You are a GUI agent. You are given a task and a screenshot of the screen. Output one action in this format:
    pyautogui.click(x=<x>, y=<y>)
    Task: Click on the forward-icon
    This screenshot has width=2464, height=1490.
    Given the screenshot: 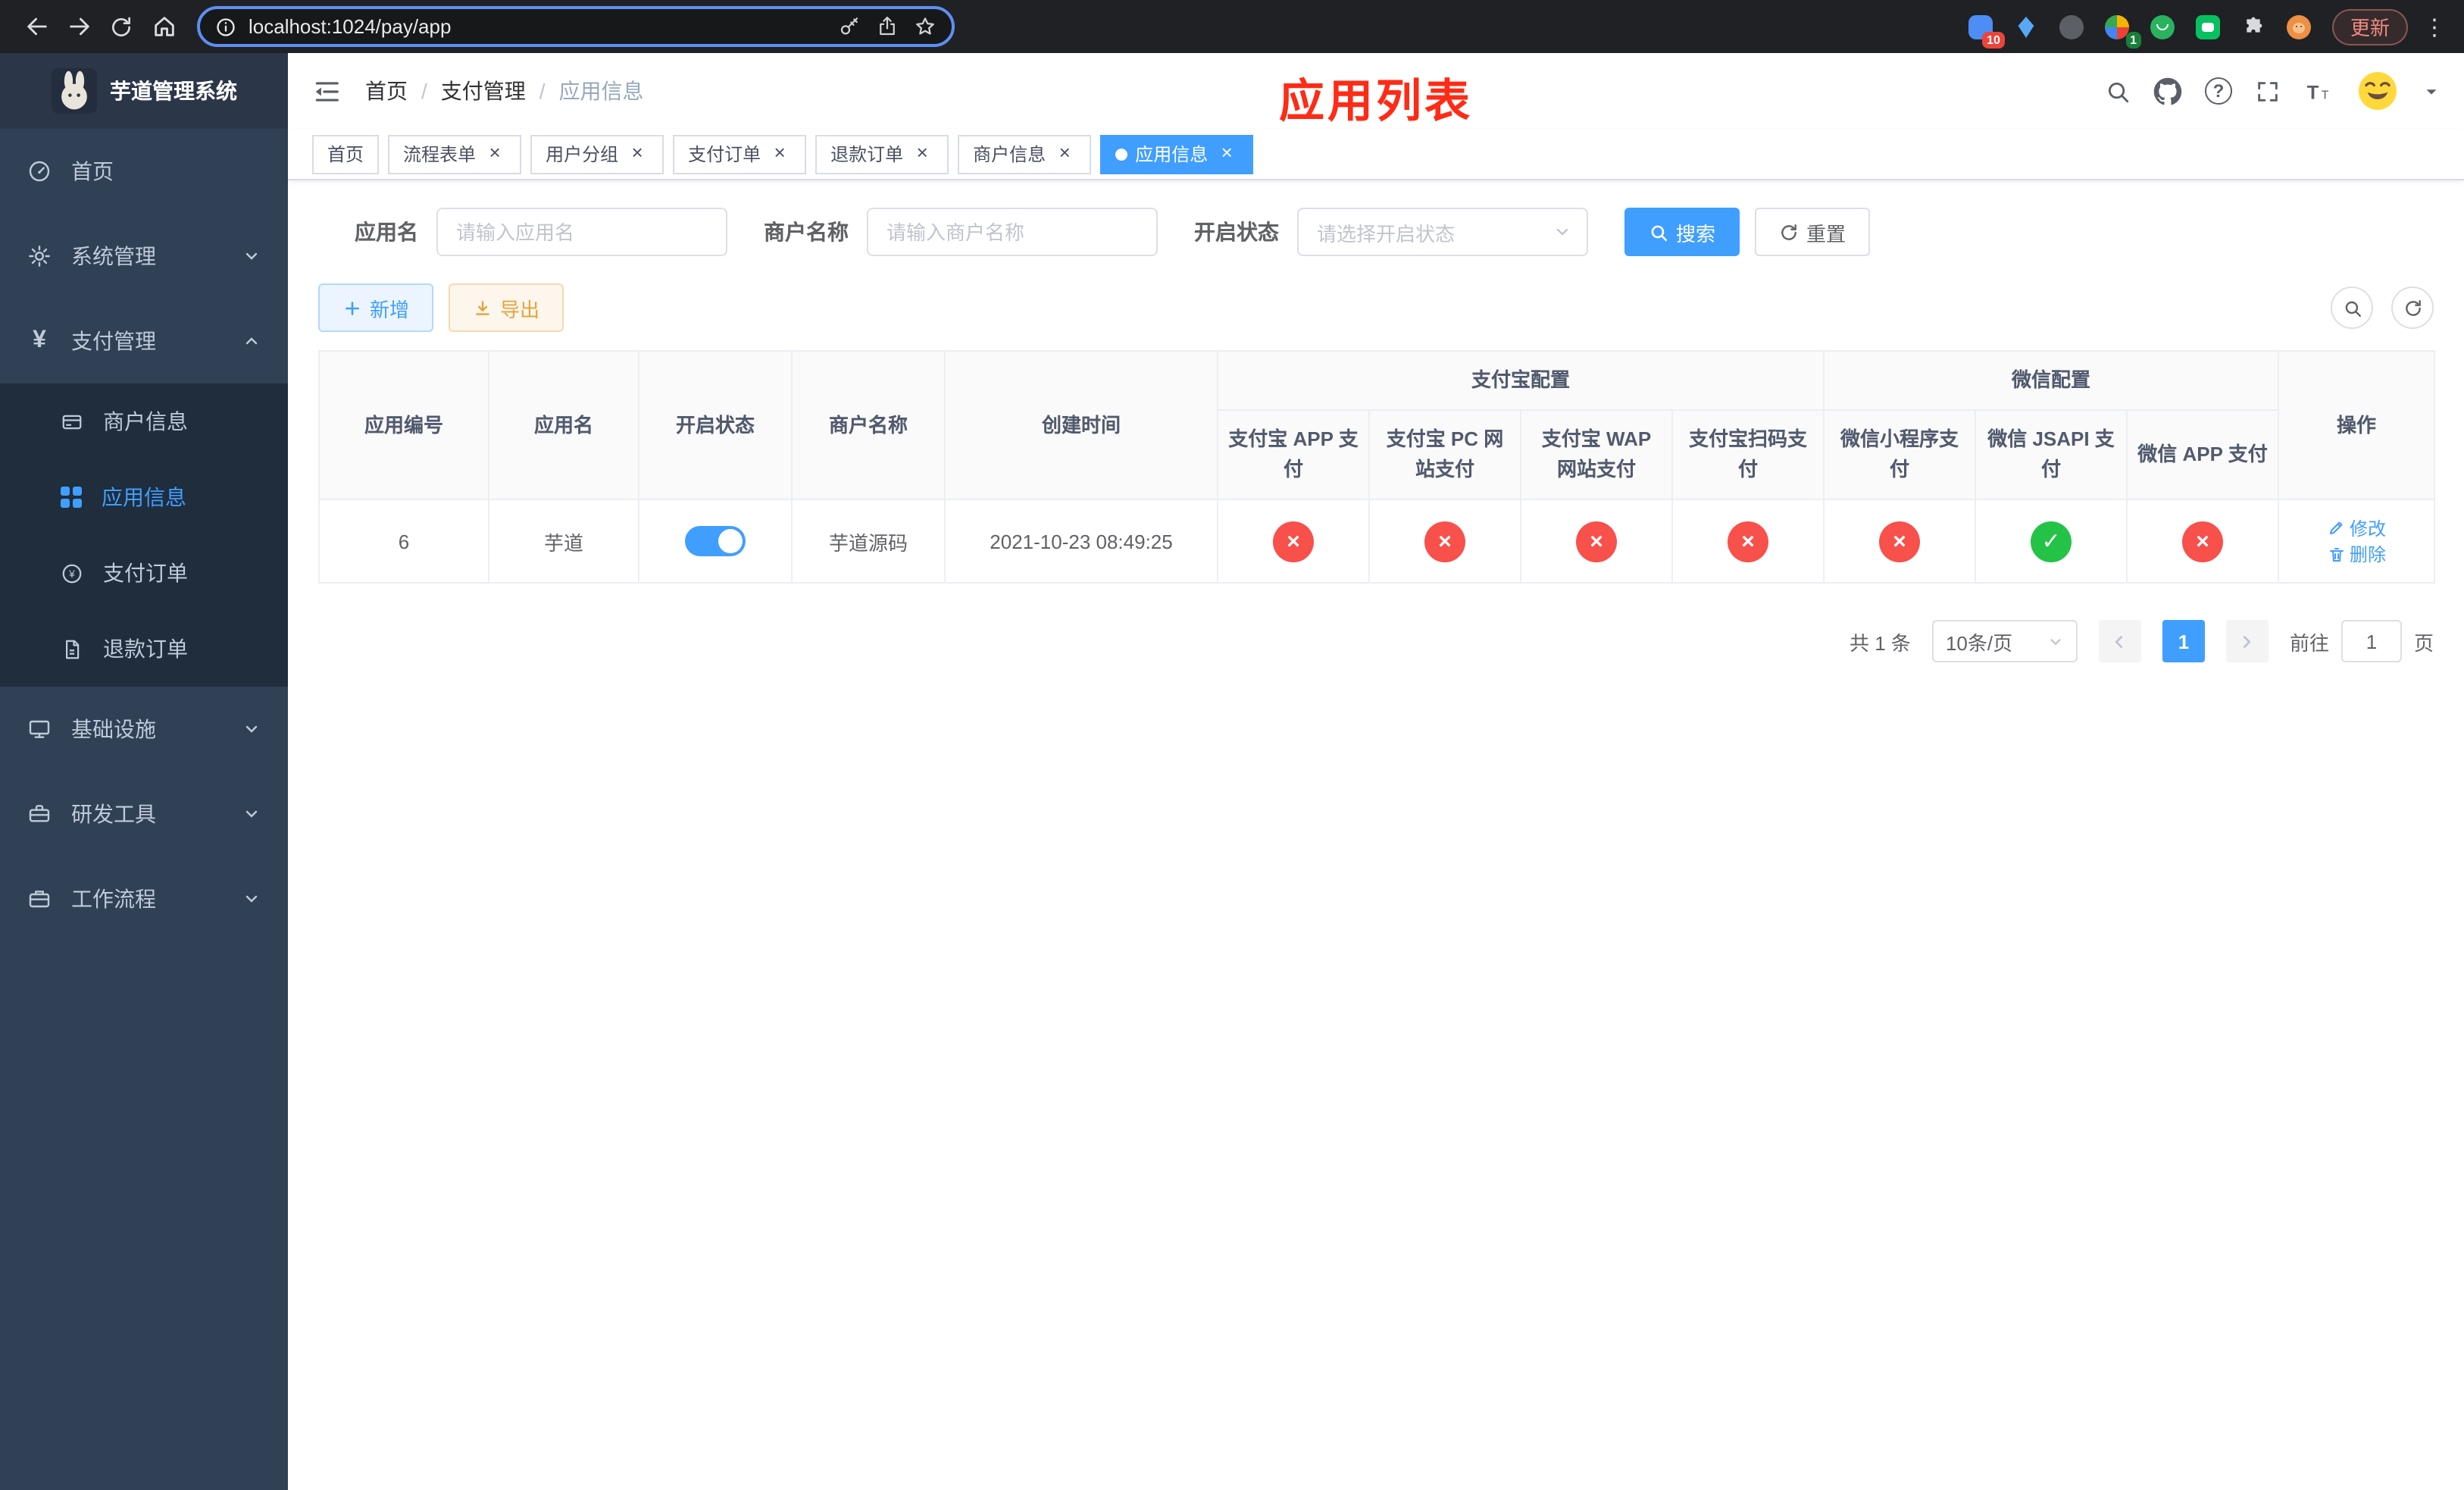 What is the action you would take?
    pyautogui.click(x=79, y=27)
    